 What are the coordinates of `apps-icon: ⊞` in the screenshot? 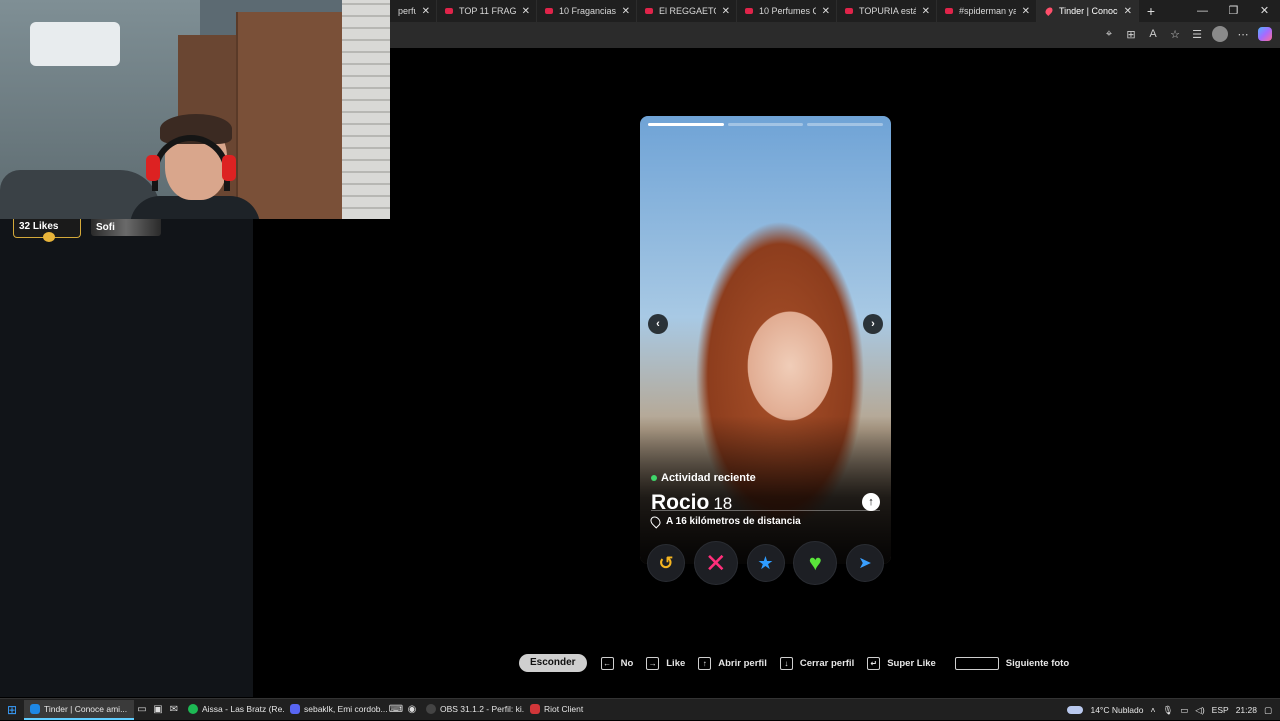 It's located at (1131, 34).